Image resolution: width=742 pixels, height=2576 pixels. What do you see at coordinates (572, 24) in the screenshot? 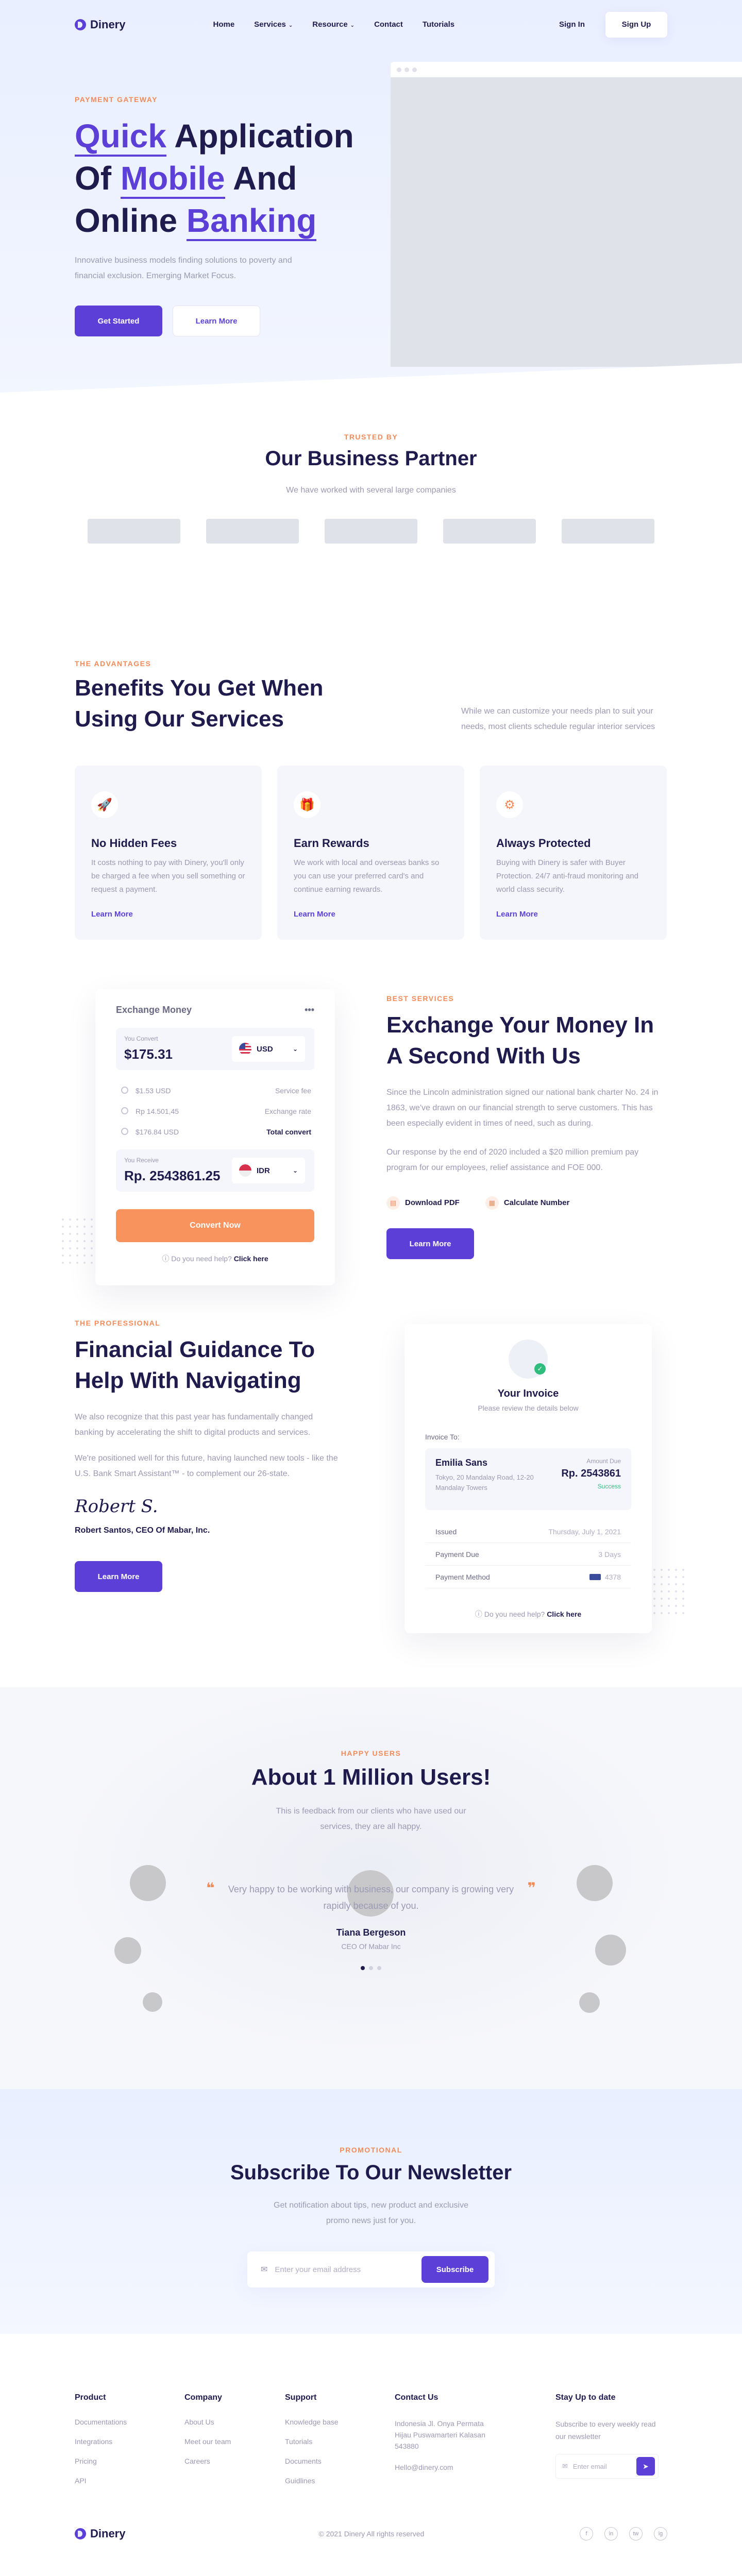
I see `signin-link: Sign In` at bounding box center [572, 24].